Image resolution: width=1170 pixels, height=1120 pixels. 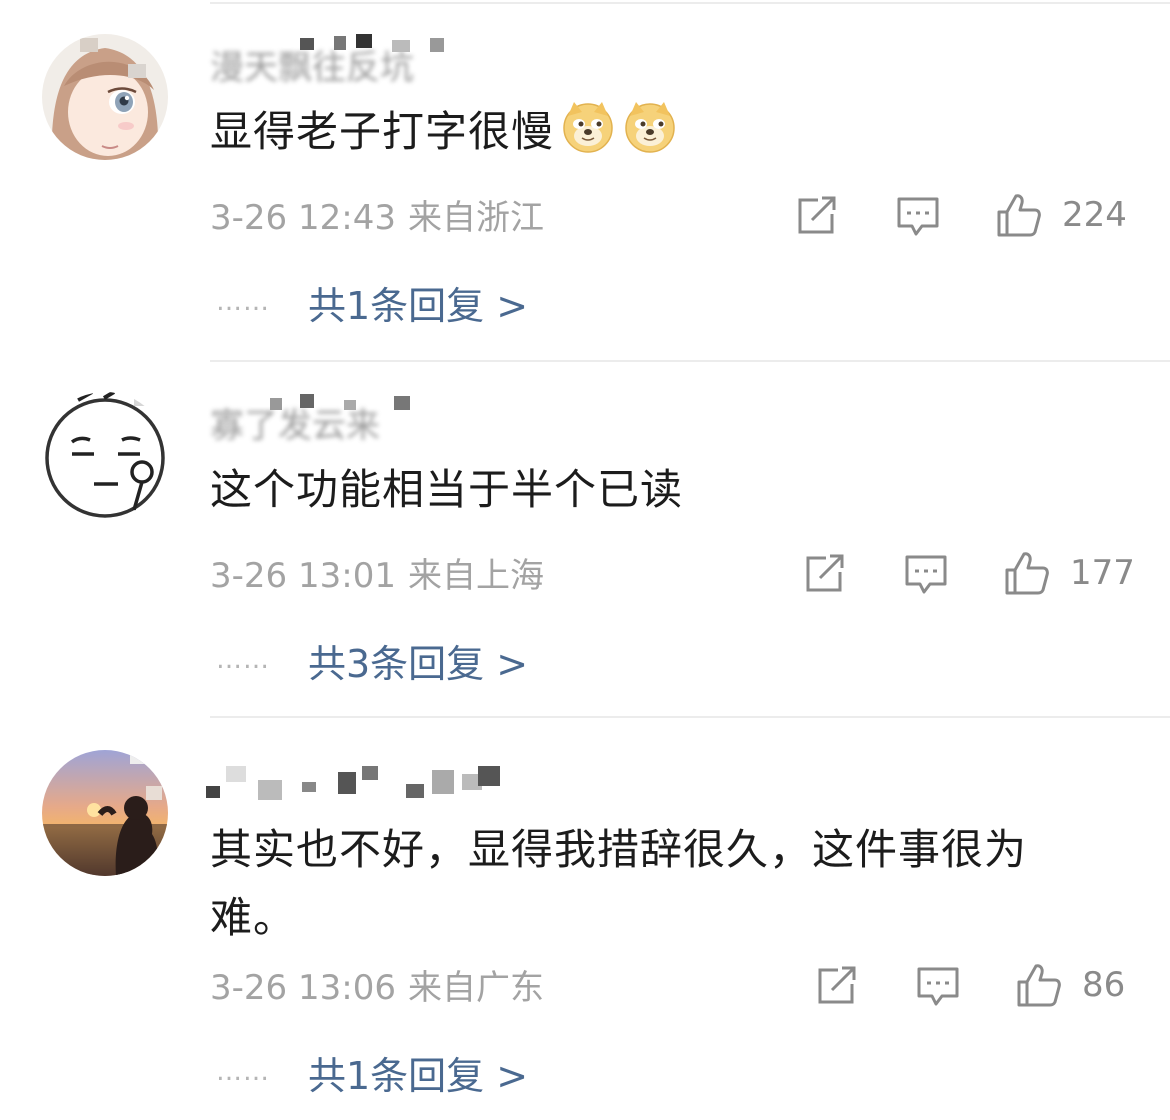 I want to click on comment-text: 显得老子打字很慢, so click(x=660, y=132).